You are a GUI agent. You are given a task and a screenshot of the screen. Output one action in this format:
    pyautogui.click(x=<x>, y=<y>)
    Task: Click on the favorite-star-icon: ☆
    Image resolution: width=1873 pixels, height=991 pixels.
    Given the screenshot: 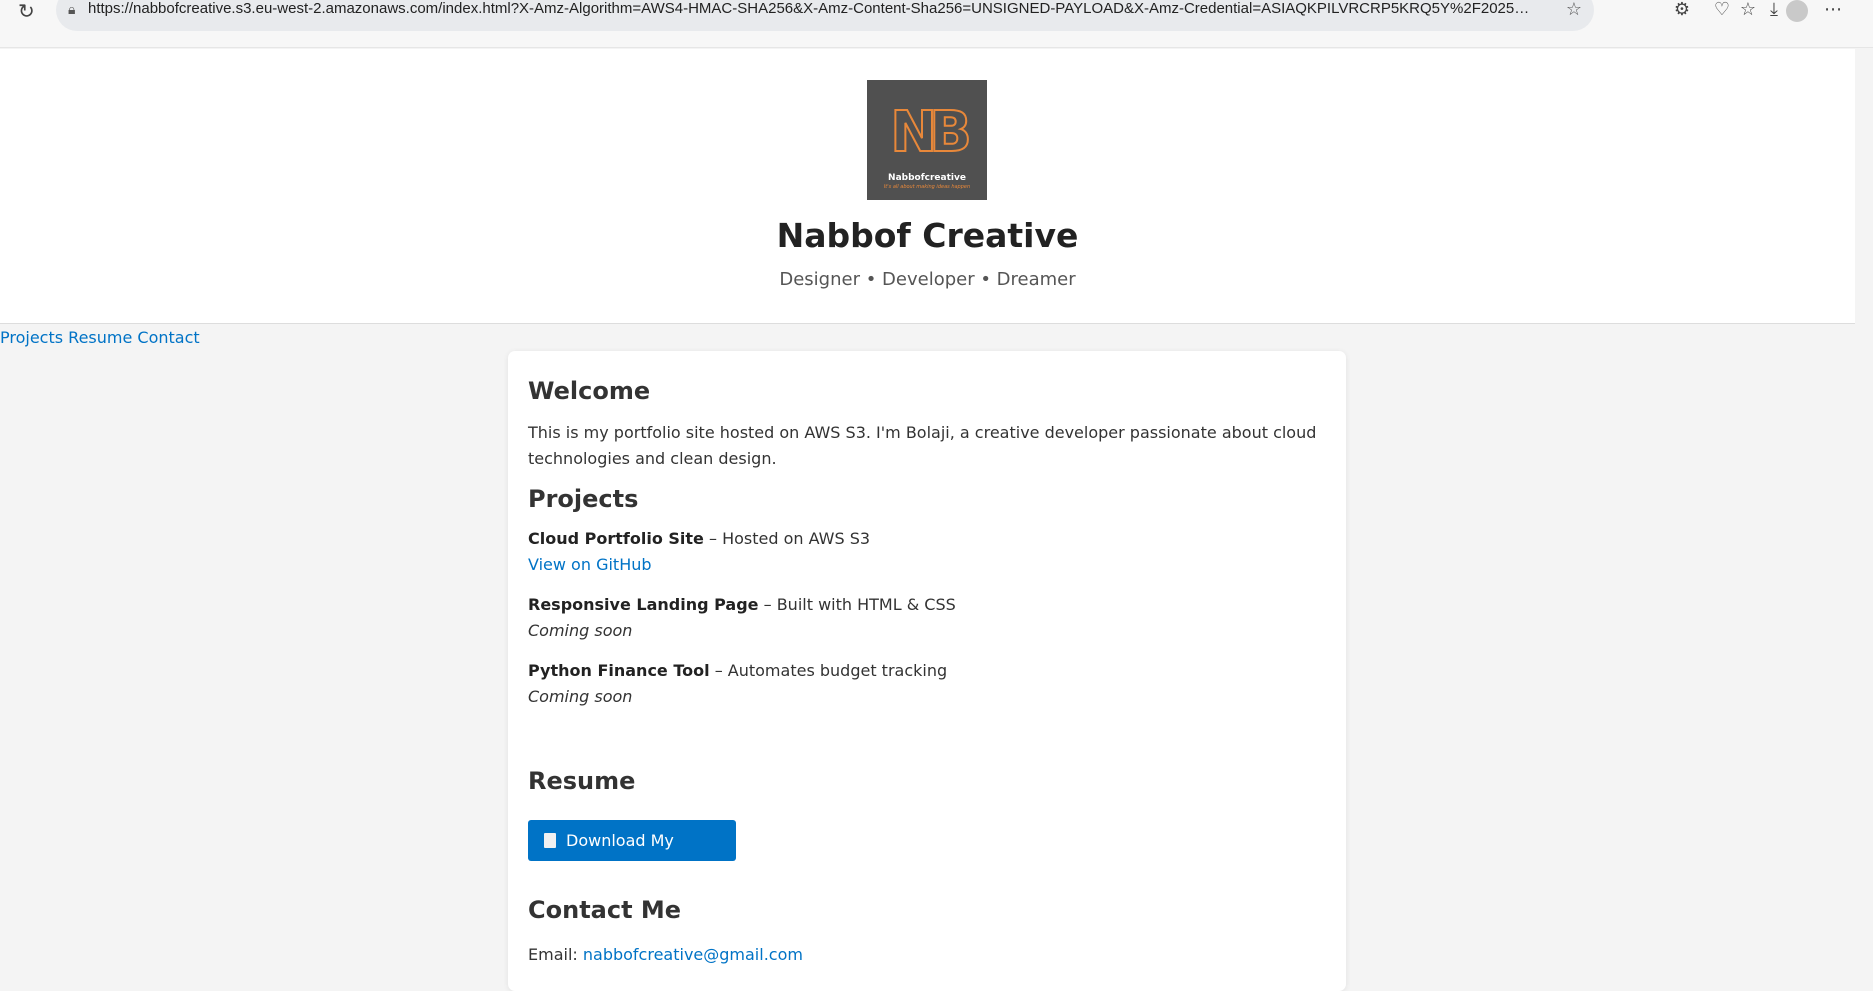 What is the action you would take?
    pyautogui.click(x=1574, y=10)
    